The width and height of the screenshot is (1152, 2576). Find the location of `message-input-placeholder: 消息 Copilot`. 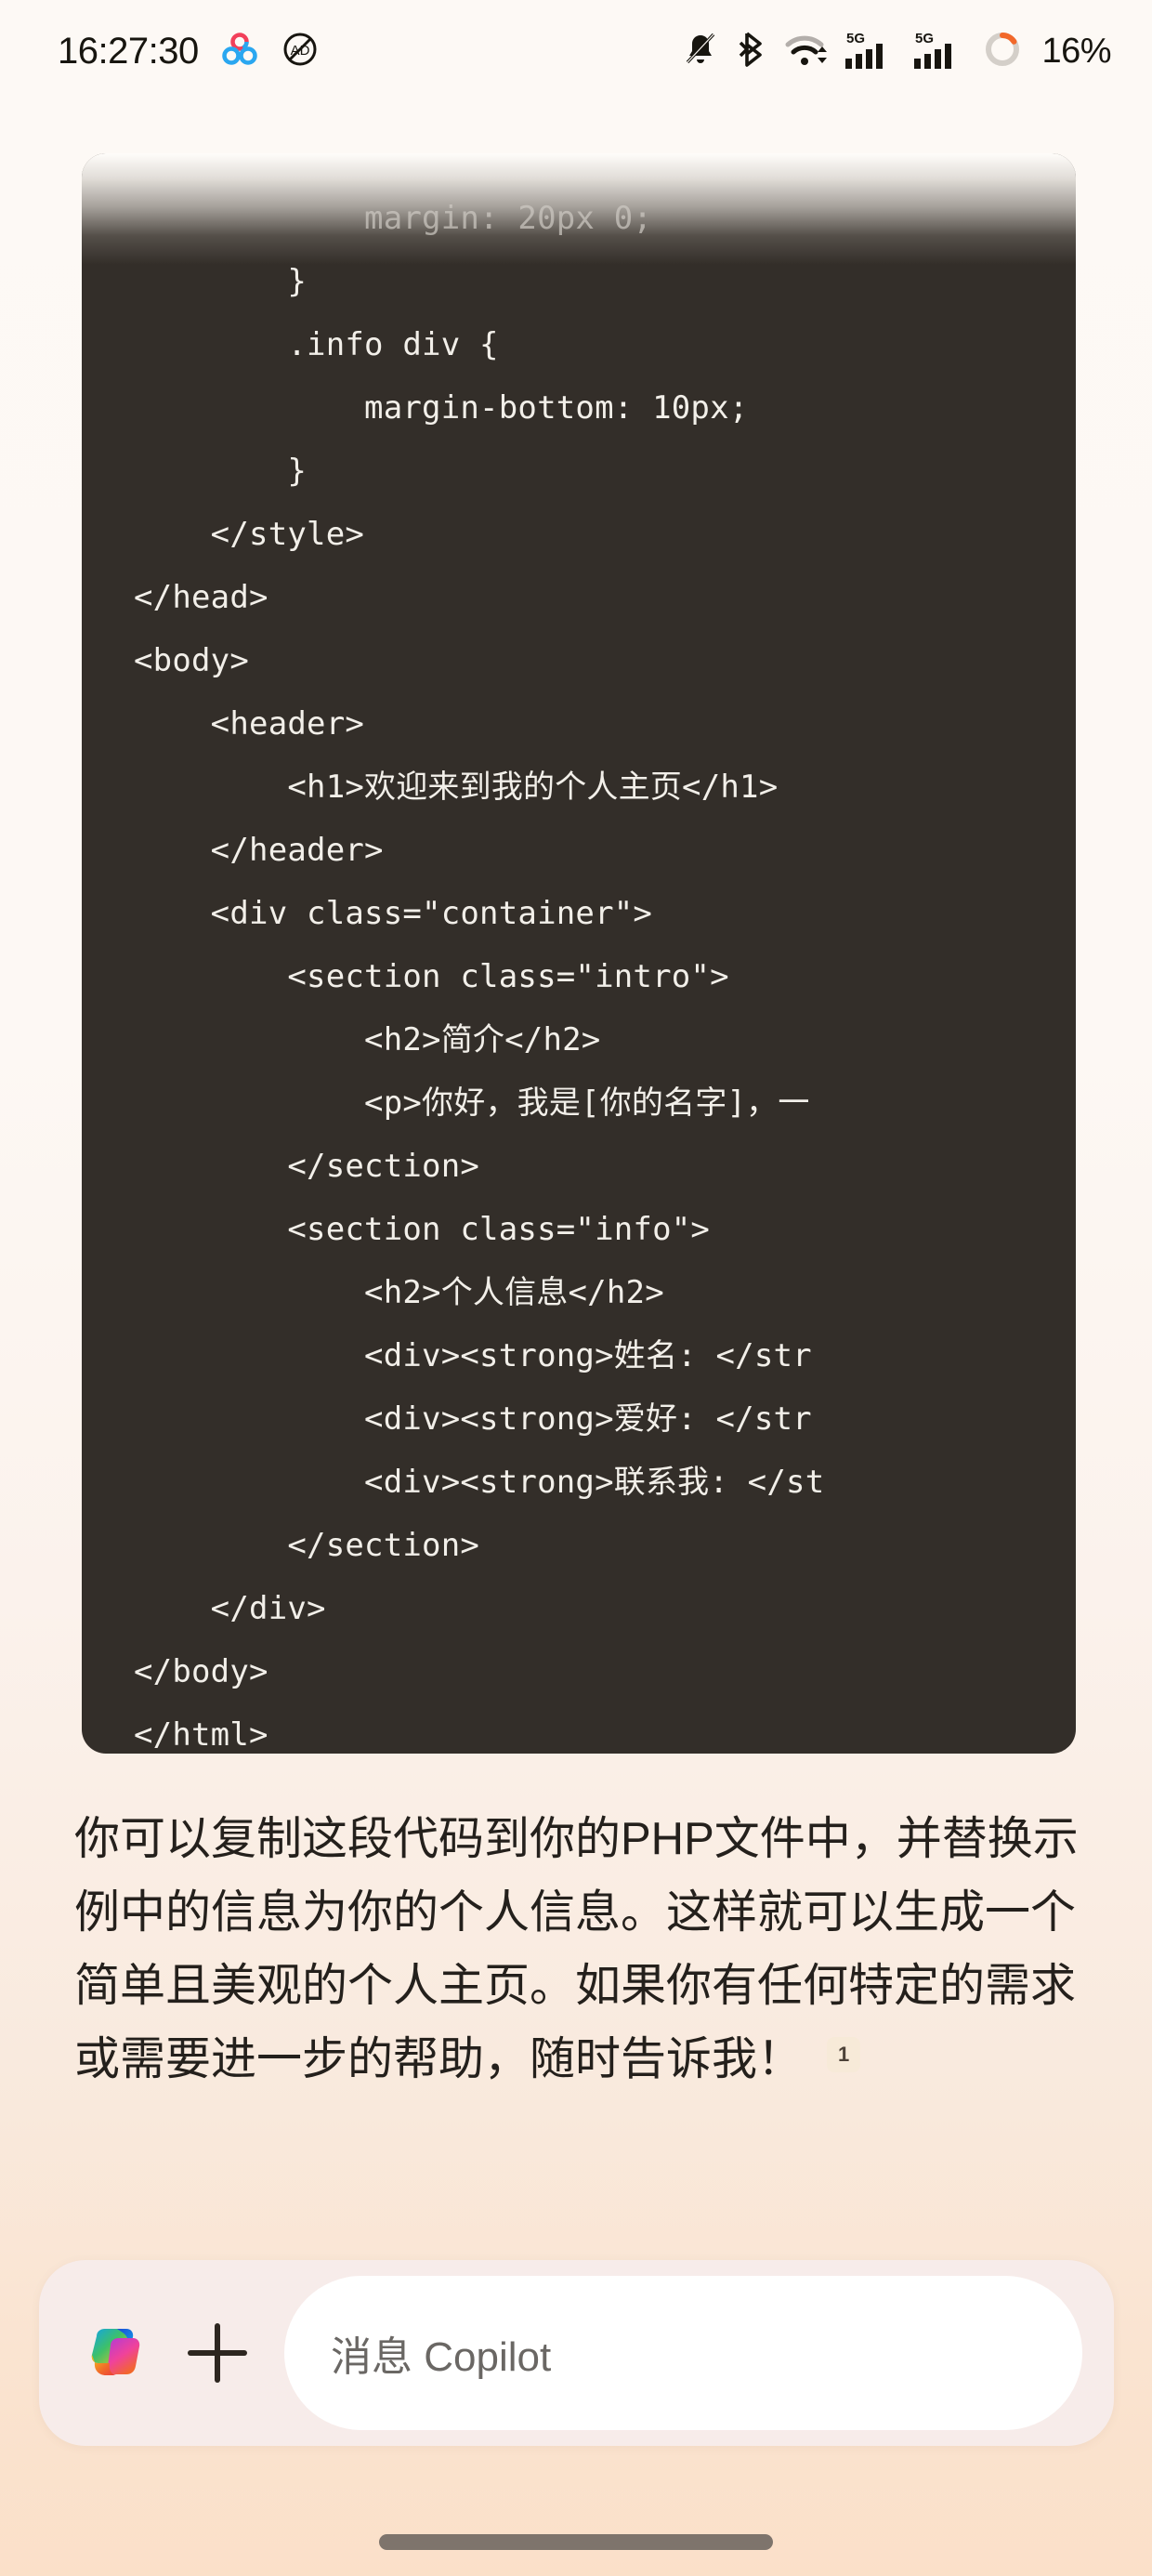

message-input-placeholder: 消息 Copilot is located at coordinates (441, 2357).